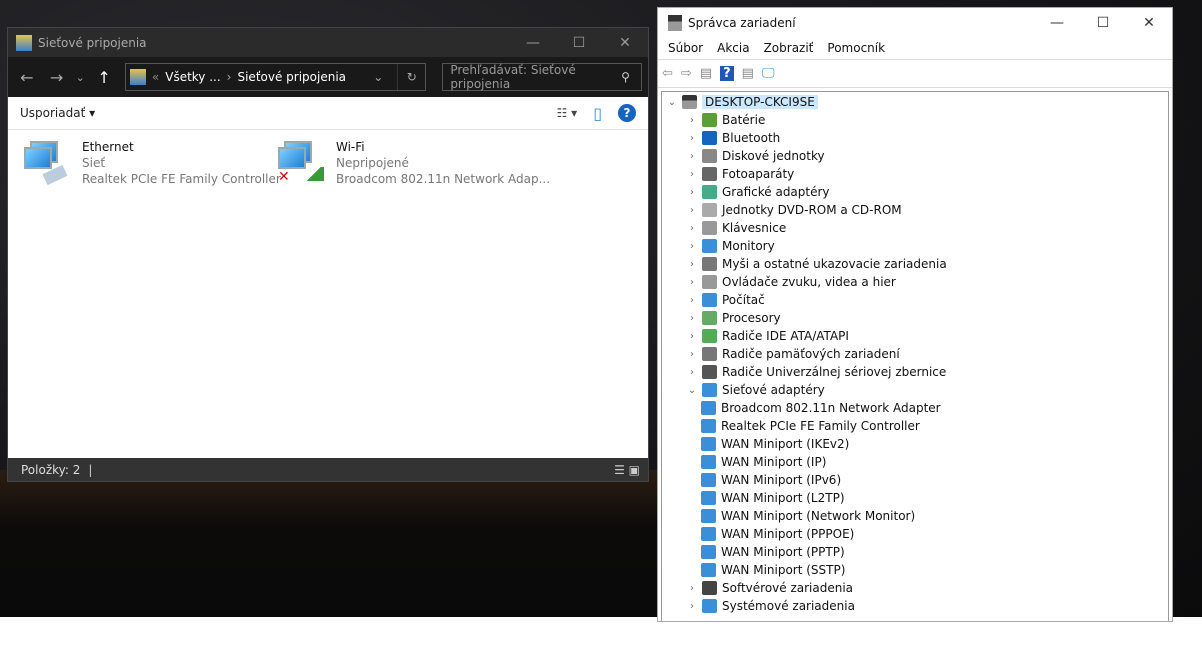 The width and height of the screenshot is (1202, 648). What do you see at coordinates (742, 22) in the screenshot?
I see `window-title: Správca zariadení` at bounding box center [742, 22].